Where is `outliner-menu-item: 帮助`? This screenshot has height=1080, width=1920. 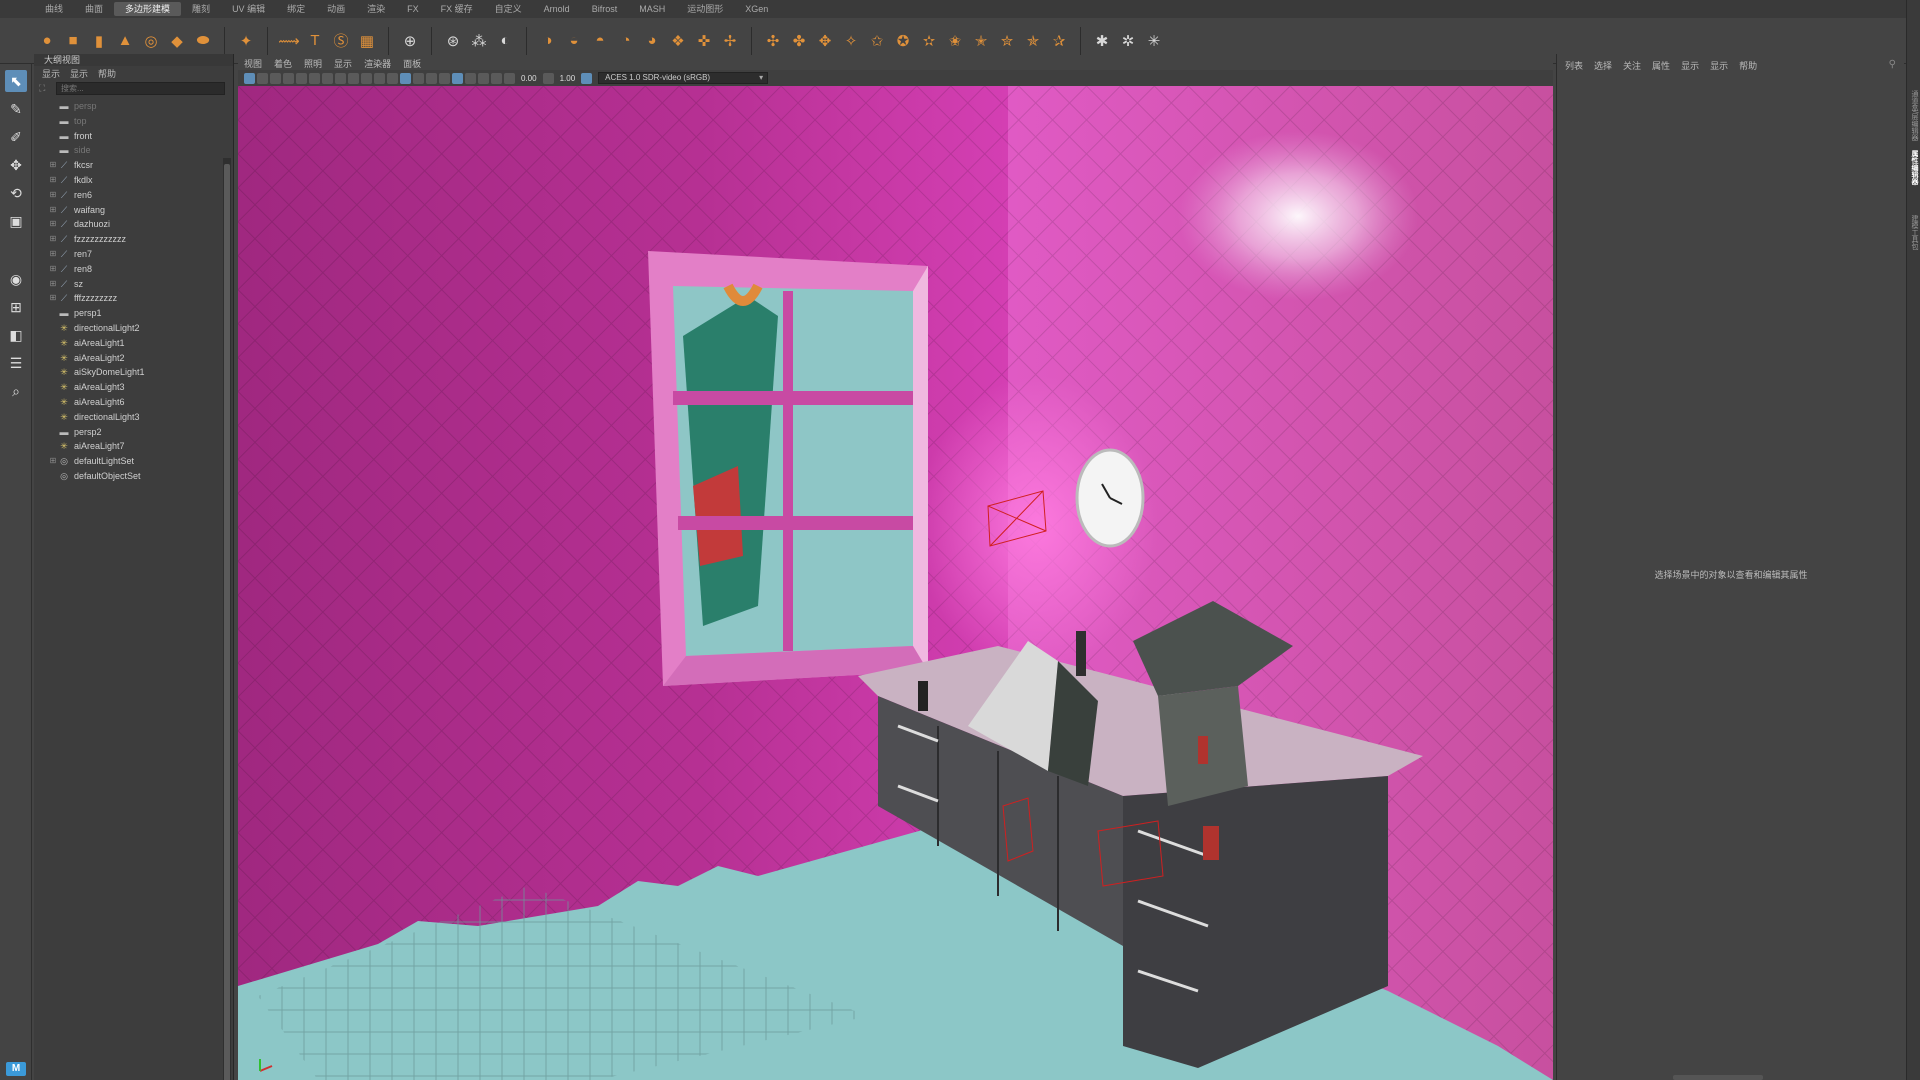
outliner-menu-item: 帮助 is located at coordinates (107, 73).